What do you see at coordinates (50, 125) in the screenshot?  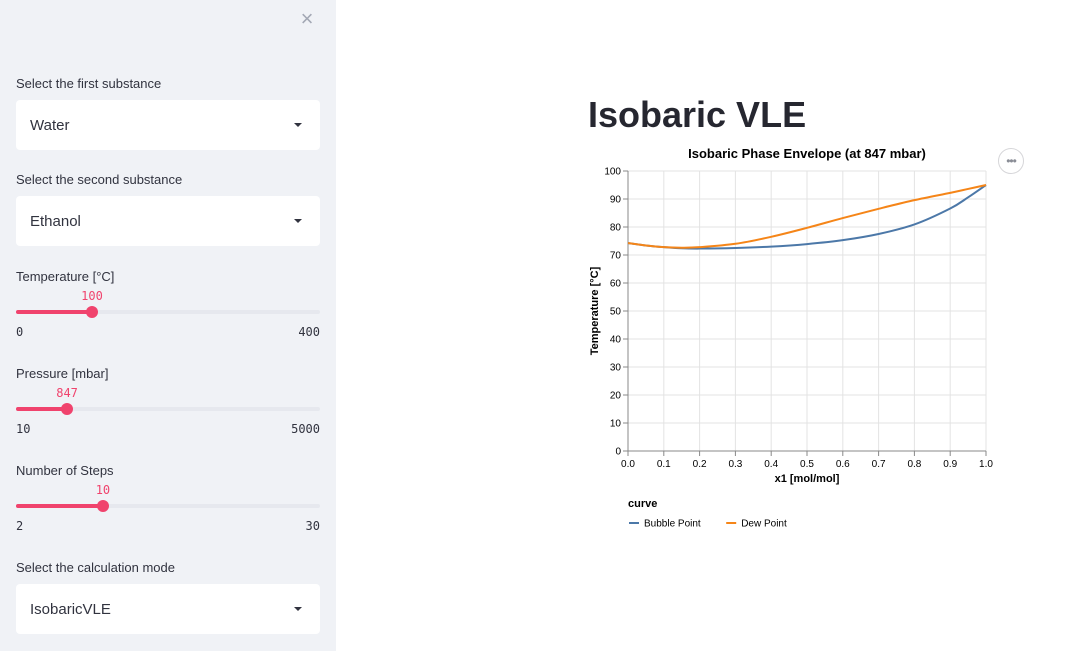 I see `first-substance-value: Water` at bounding box center [50, 125].